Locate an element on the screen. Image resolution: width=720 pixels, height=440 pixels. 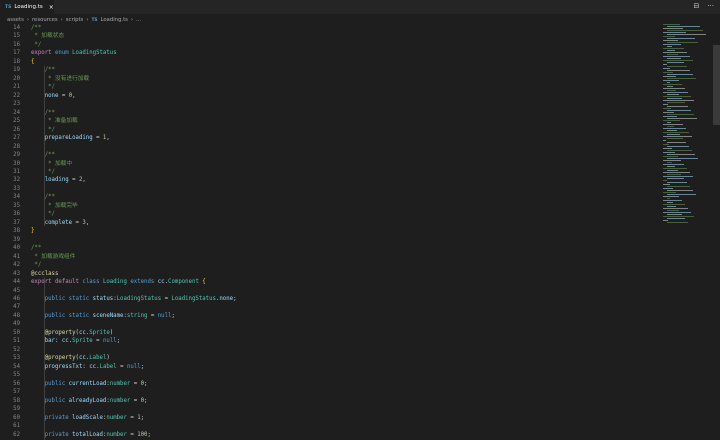
breadcrumb-file: Loading.ts is located at coordinates (113, 20).